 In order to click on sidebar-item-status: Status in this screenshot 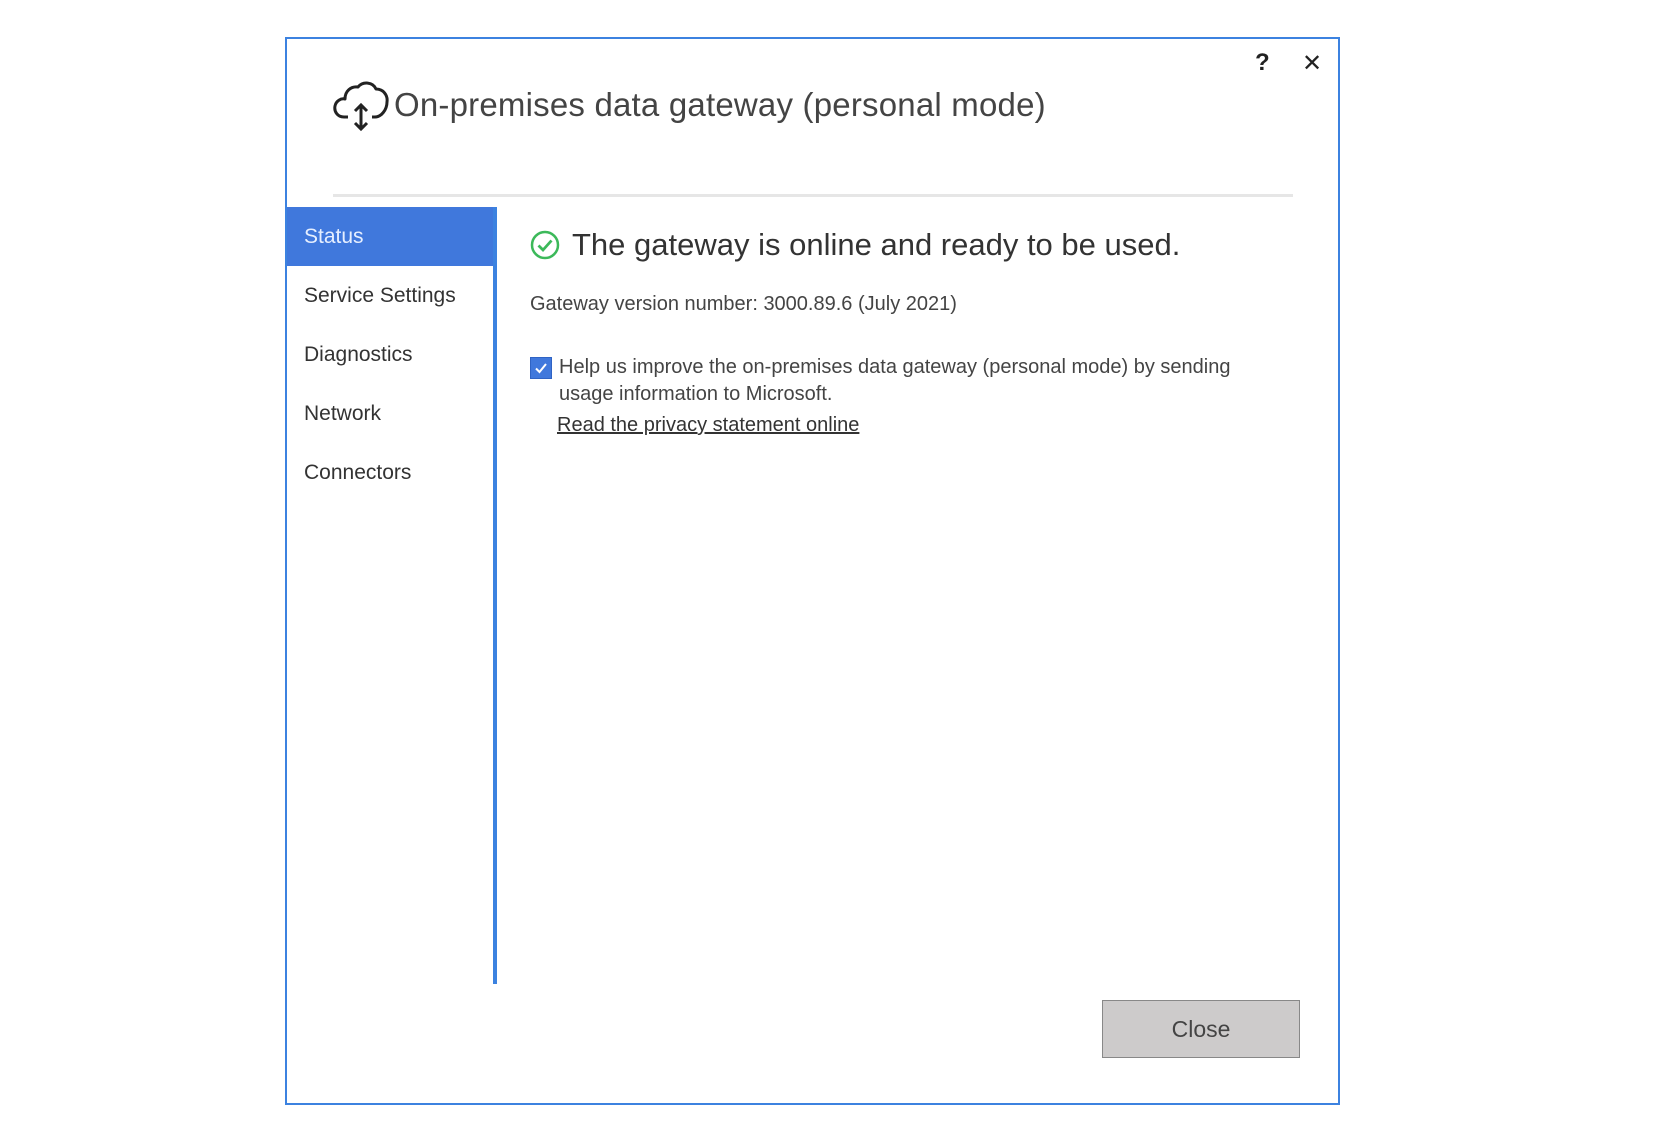, I will do `click(390, 236)`.